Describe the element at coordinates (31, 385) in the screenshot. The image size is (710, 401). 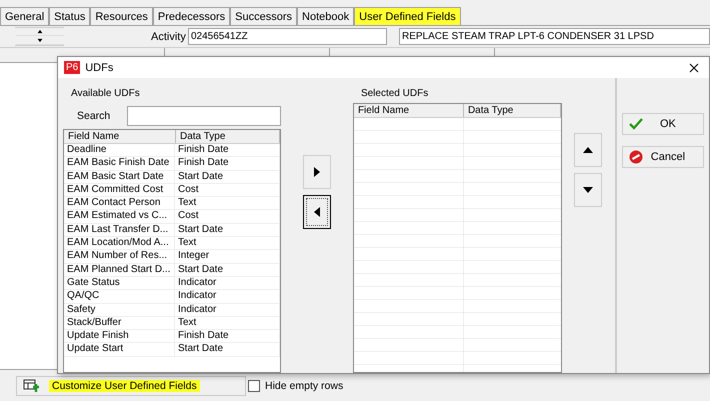
I see `table-add-icon` at that location.